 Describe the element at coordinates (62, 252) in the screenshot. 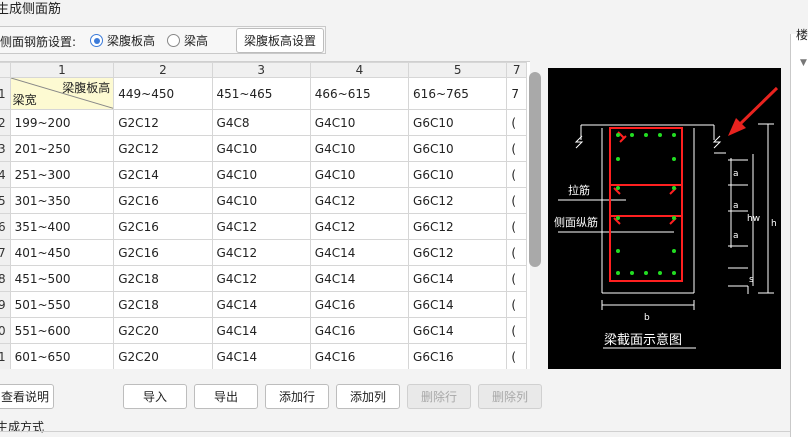

I see `beam-width-cell: 401~450` at that location.